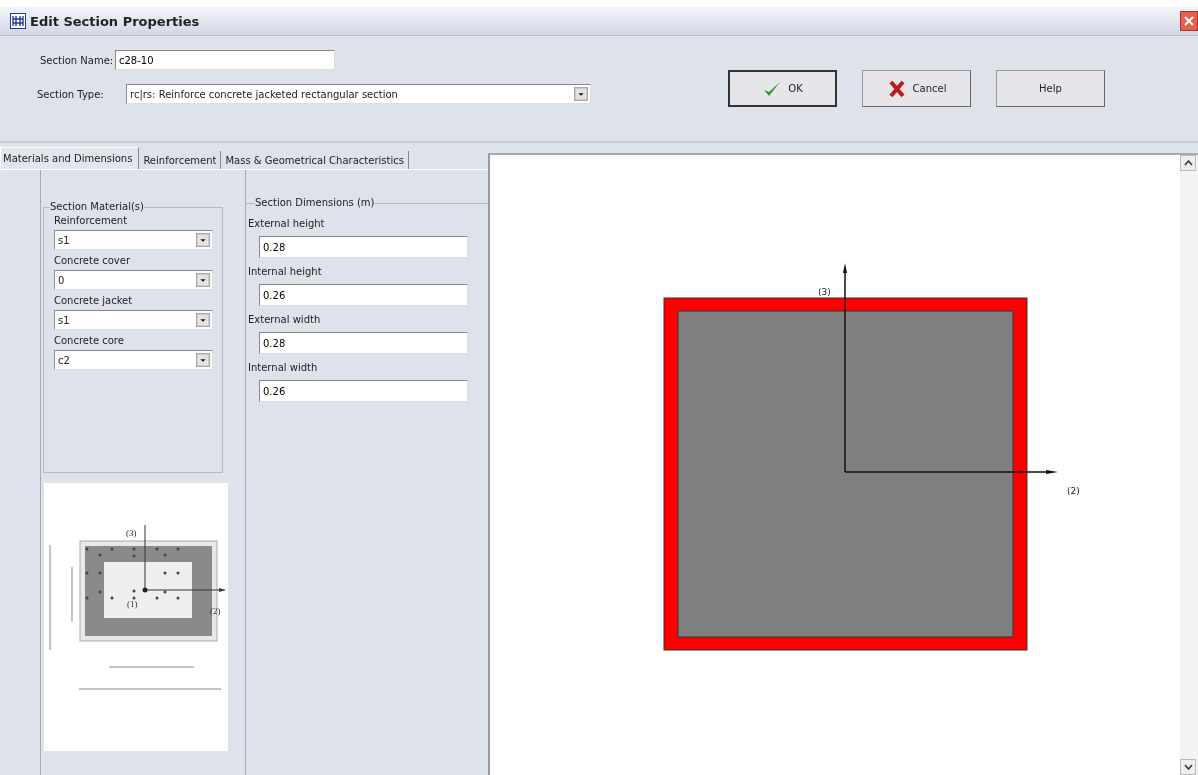 The image size is (1198, 775). I want to click on field-label: Reinforcement, so click(91, 221).